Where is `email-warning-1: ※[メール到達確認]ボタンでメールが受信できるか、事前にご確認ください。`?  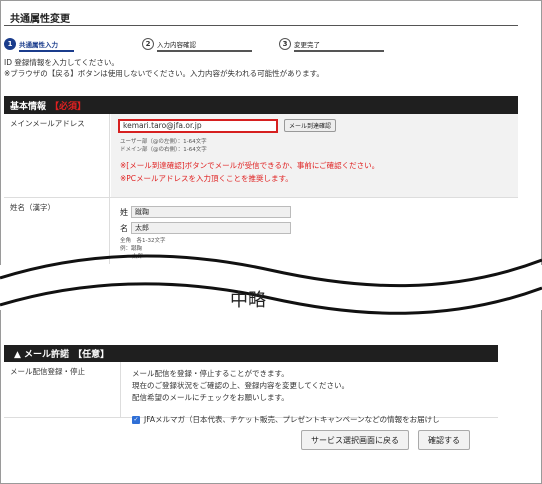
email-warning-1: ※[メール到達確認]ボタンでメールが受信できるか、事前にご確認ください。 is located at coordinates (250, 165).